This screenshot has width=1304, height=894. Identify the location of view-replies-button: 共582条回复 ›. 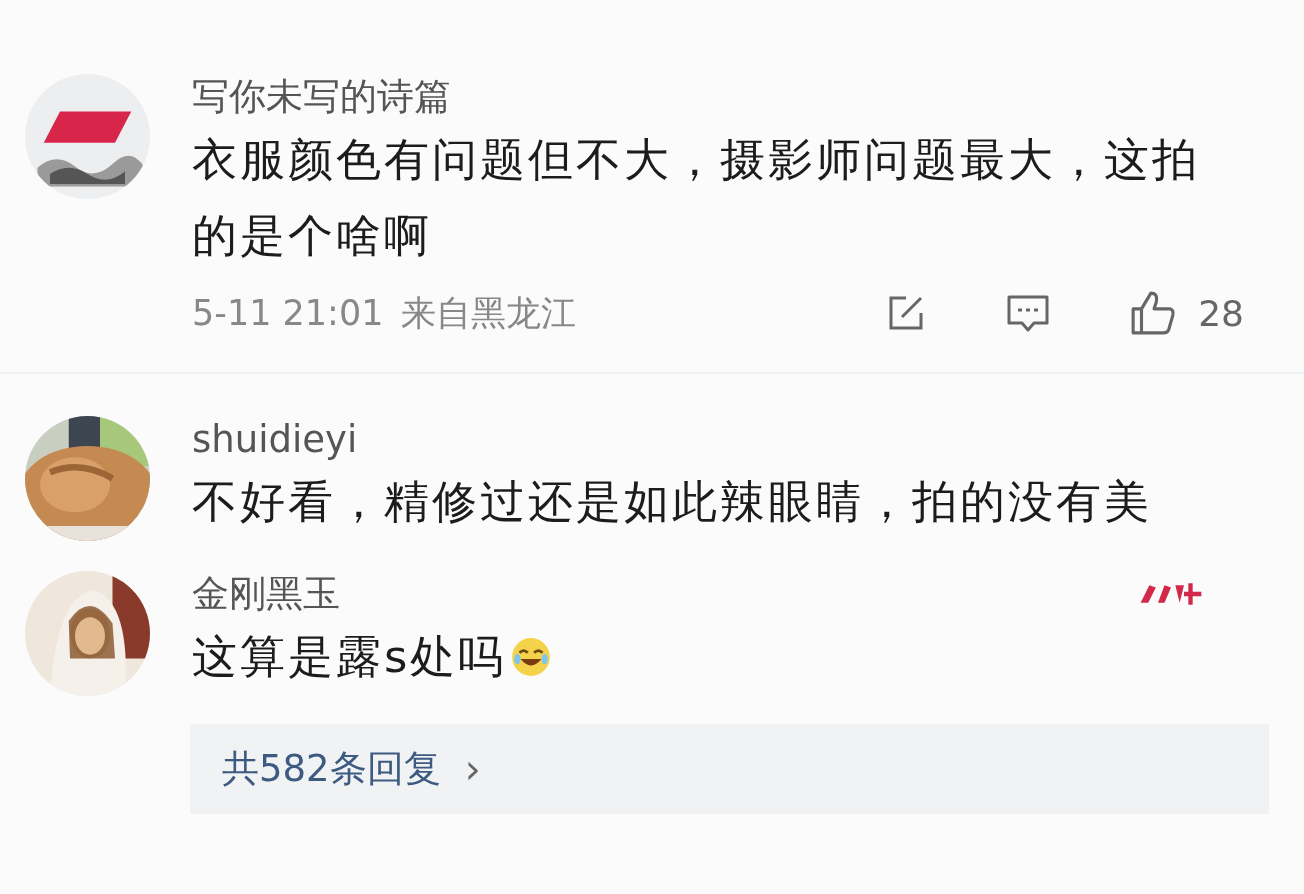
(729, 769).